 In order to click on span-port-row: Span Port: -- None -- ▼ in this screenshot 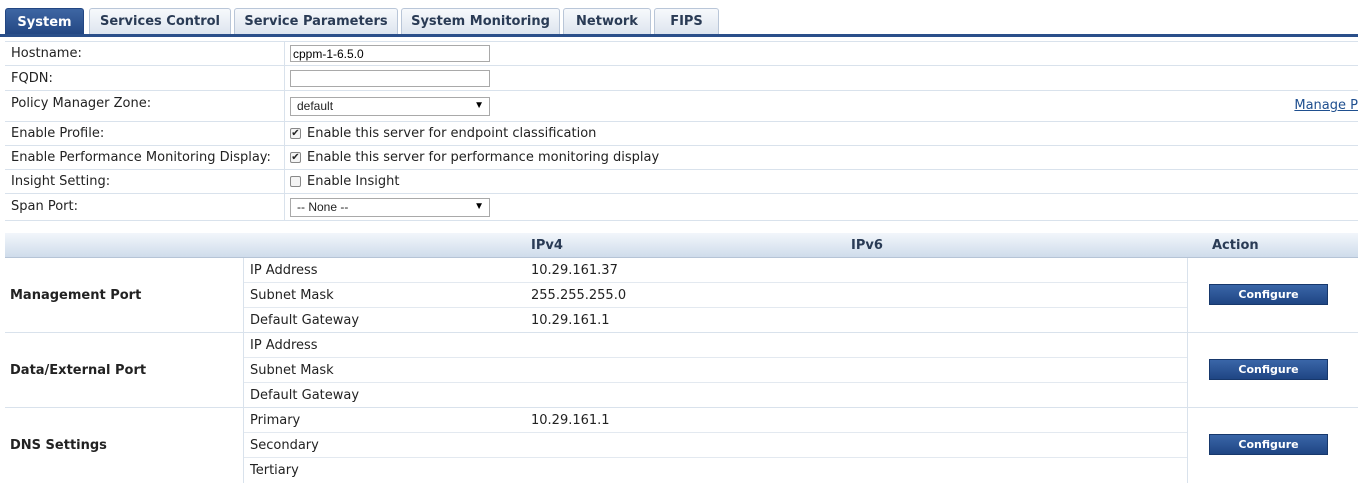, I will do `click(681, 207)`.